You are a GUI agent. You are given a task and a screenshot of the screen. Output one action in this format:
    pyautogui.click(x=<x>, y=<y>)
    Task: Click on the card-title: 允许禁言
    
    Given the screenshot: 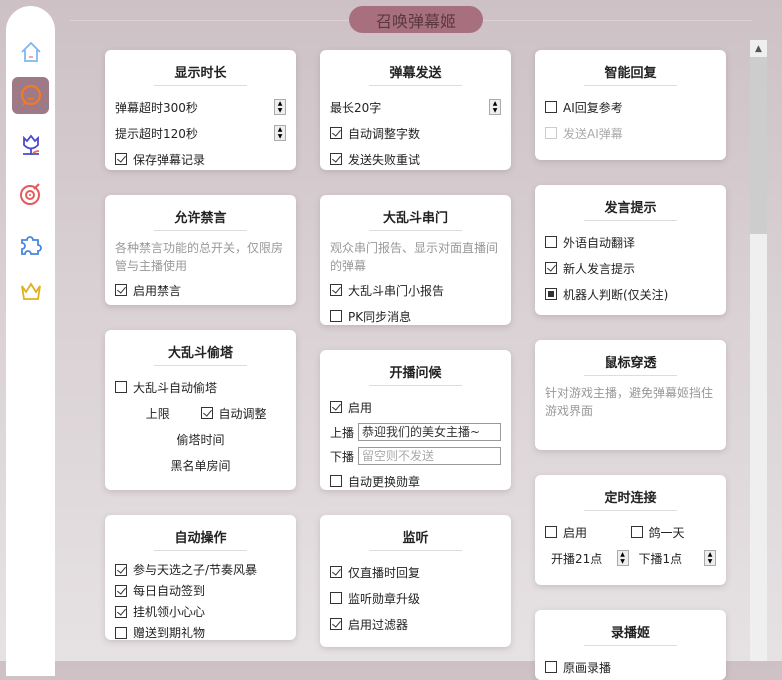 What is the action you would take?
    pyautogui.click(x=200, y=218)
    